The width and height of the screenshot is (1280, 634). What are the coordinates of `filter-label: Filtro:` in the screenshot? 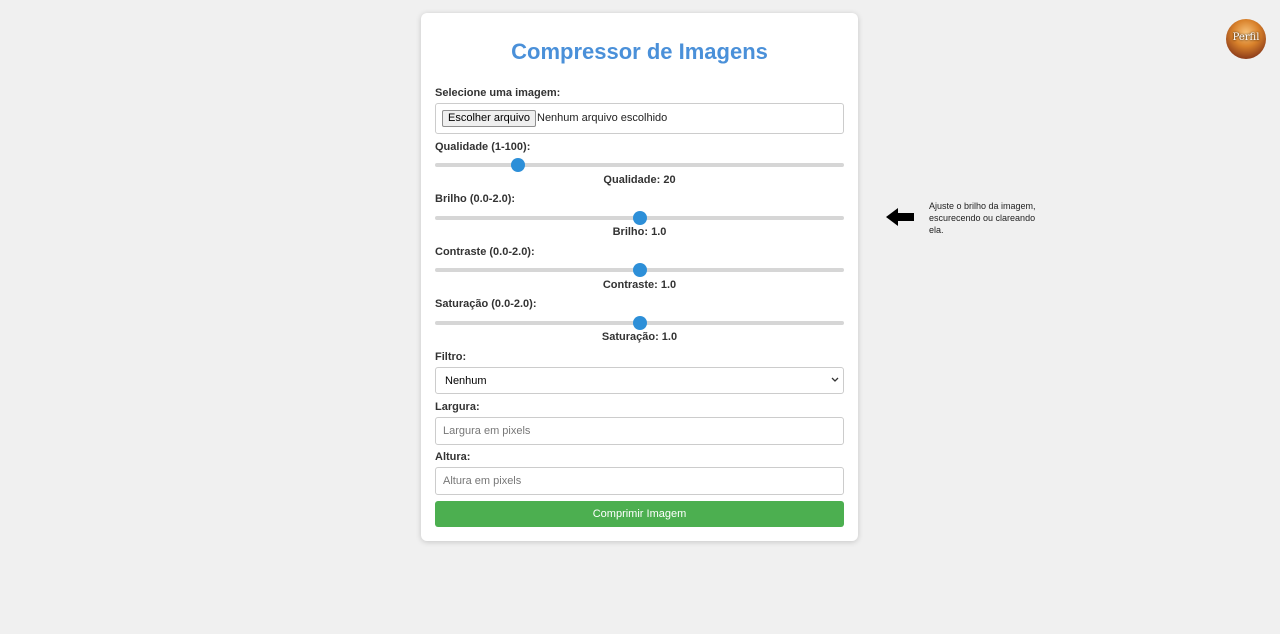 It's located at (451, 357).